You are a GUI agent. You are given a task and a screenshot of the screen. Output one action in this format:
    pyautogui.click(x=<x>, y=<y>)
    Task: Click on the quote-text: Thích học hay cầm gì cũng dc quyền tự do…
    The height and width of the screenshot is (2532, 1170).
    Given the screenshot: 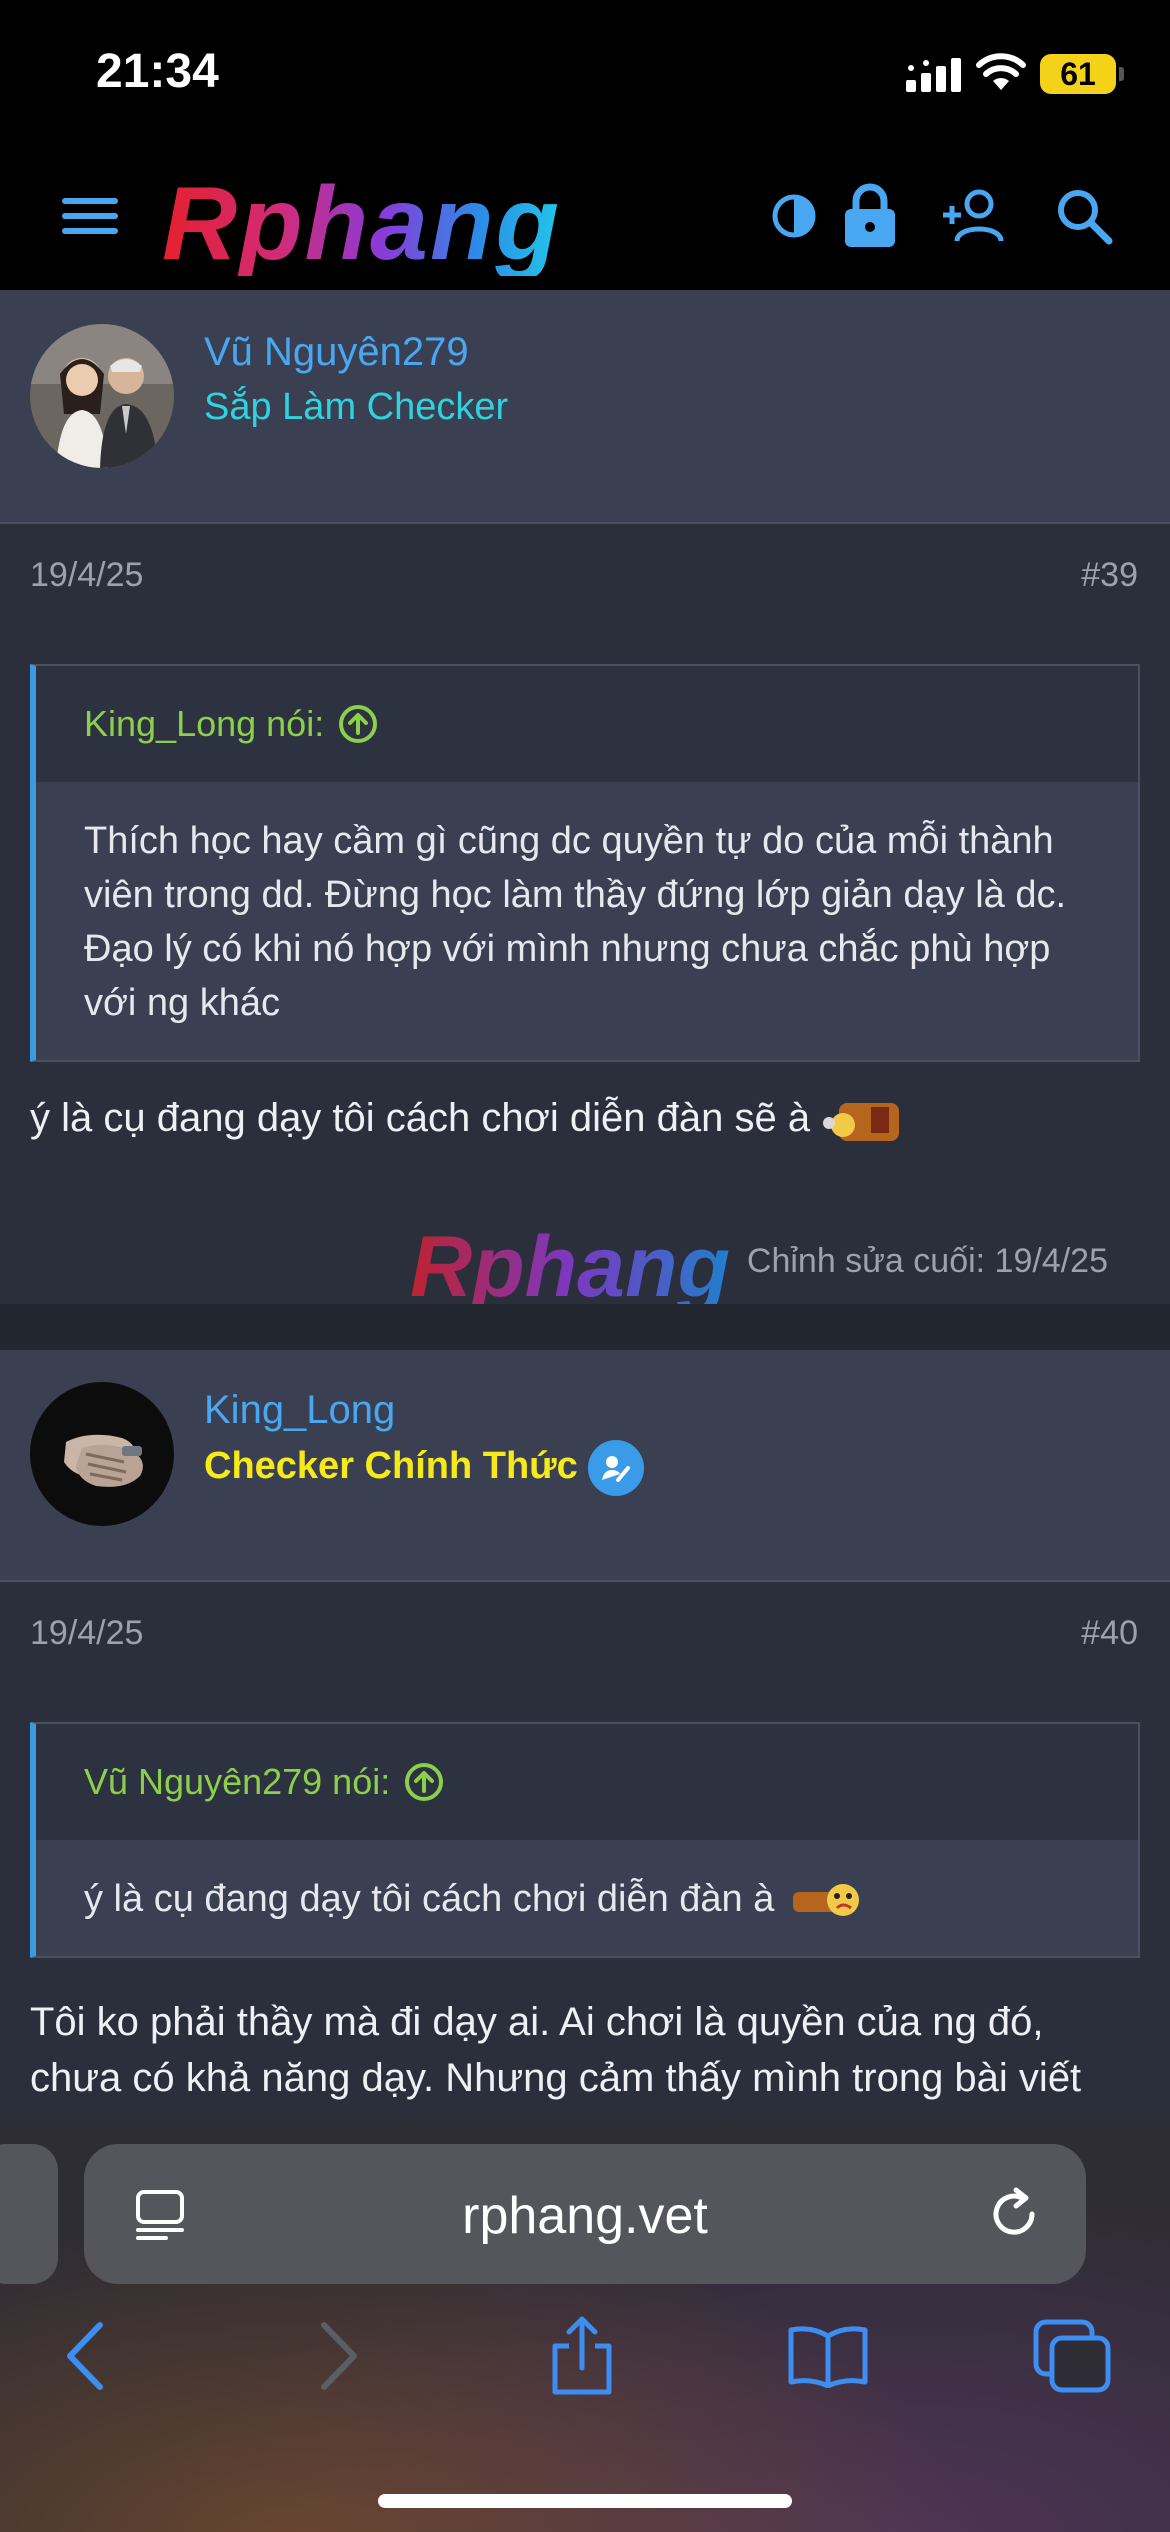 What is the action you would take?
    pyautogui.click(x=575, y=922)
    